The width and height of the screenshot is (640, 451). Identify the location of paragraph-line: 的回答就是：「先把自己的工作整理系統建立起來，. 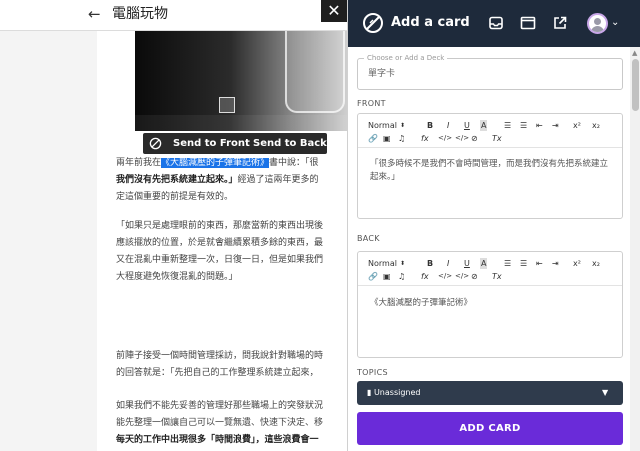
(217, 373).